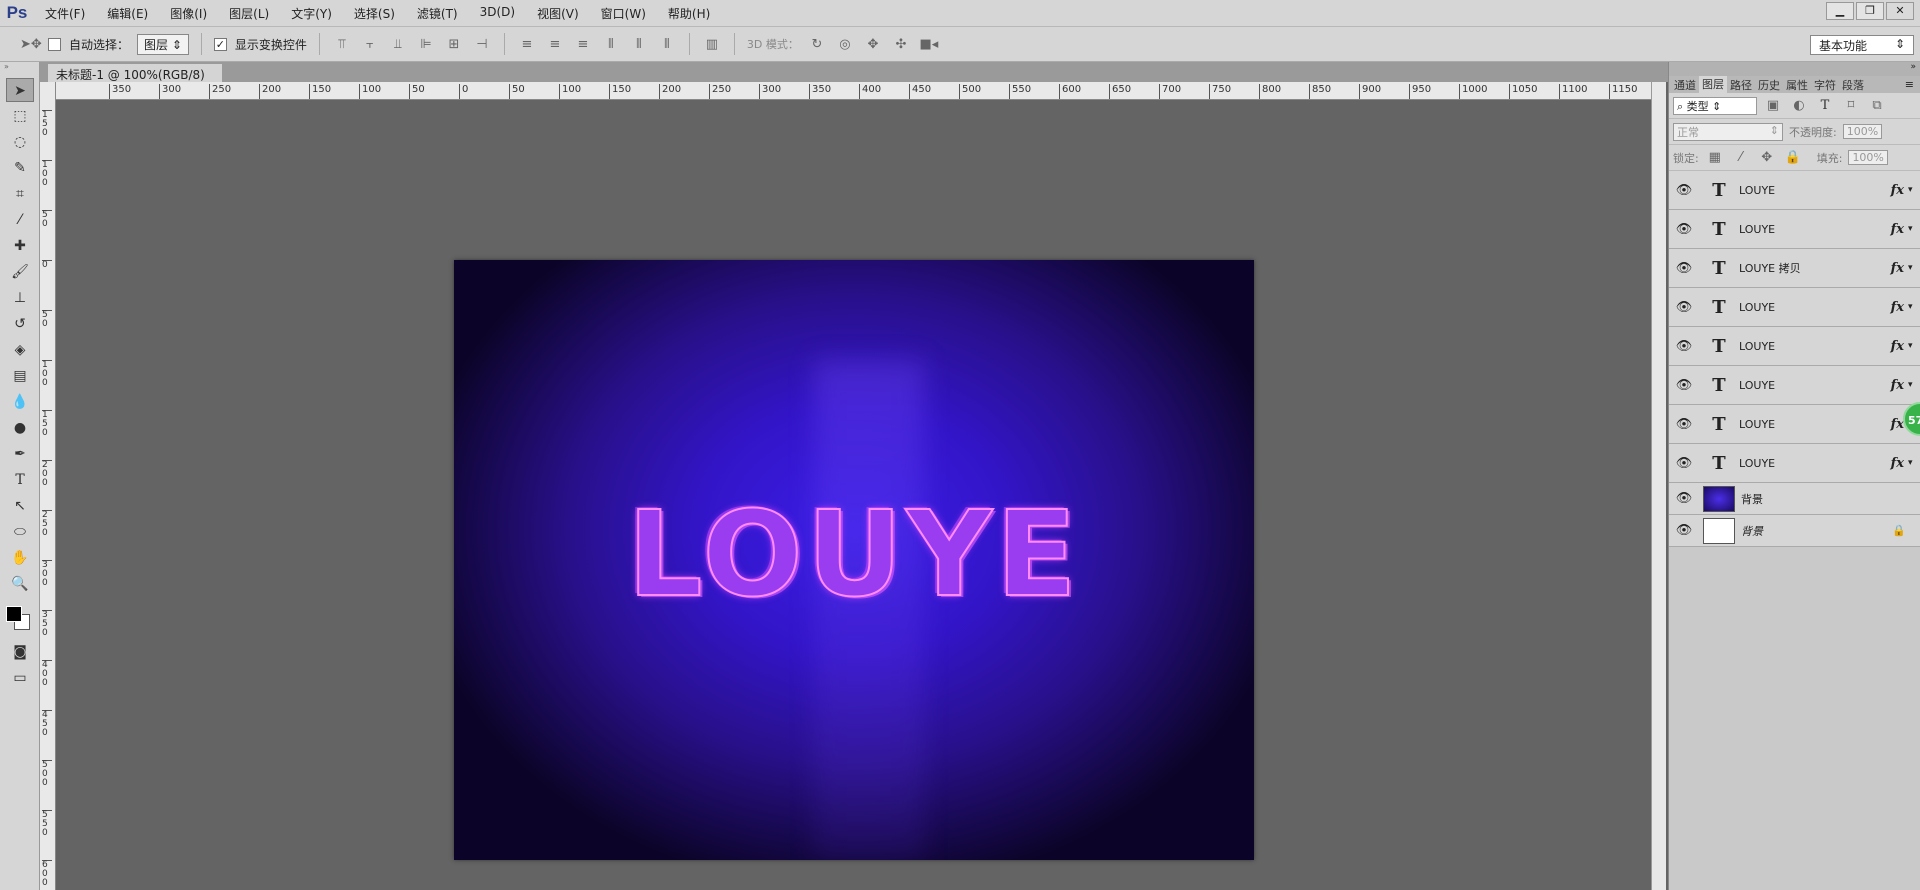 This screenshot has height=890, width=1920. Describe the element at coordinates (817, 44) in the screenshot. I see `3d-rotate-icon: ↻` at that location.